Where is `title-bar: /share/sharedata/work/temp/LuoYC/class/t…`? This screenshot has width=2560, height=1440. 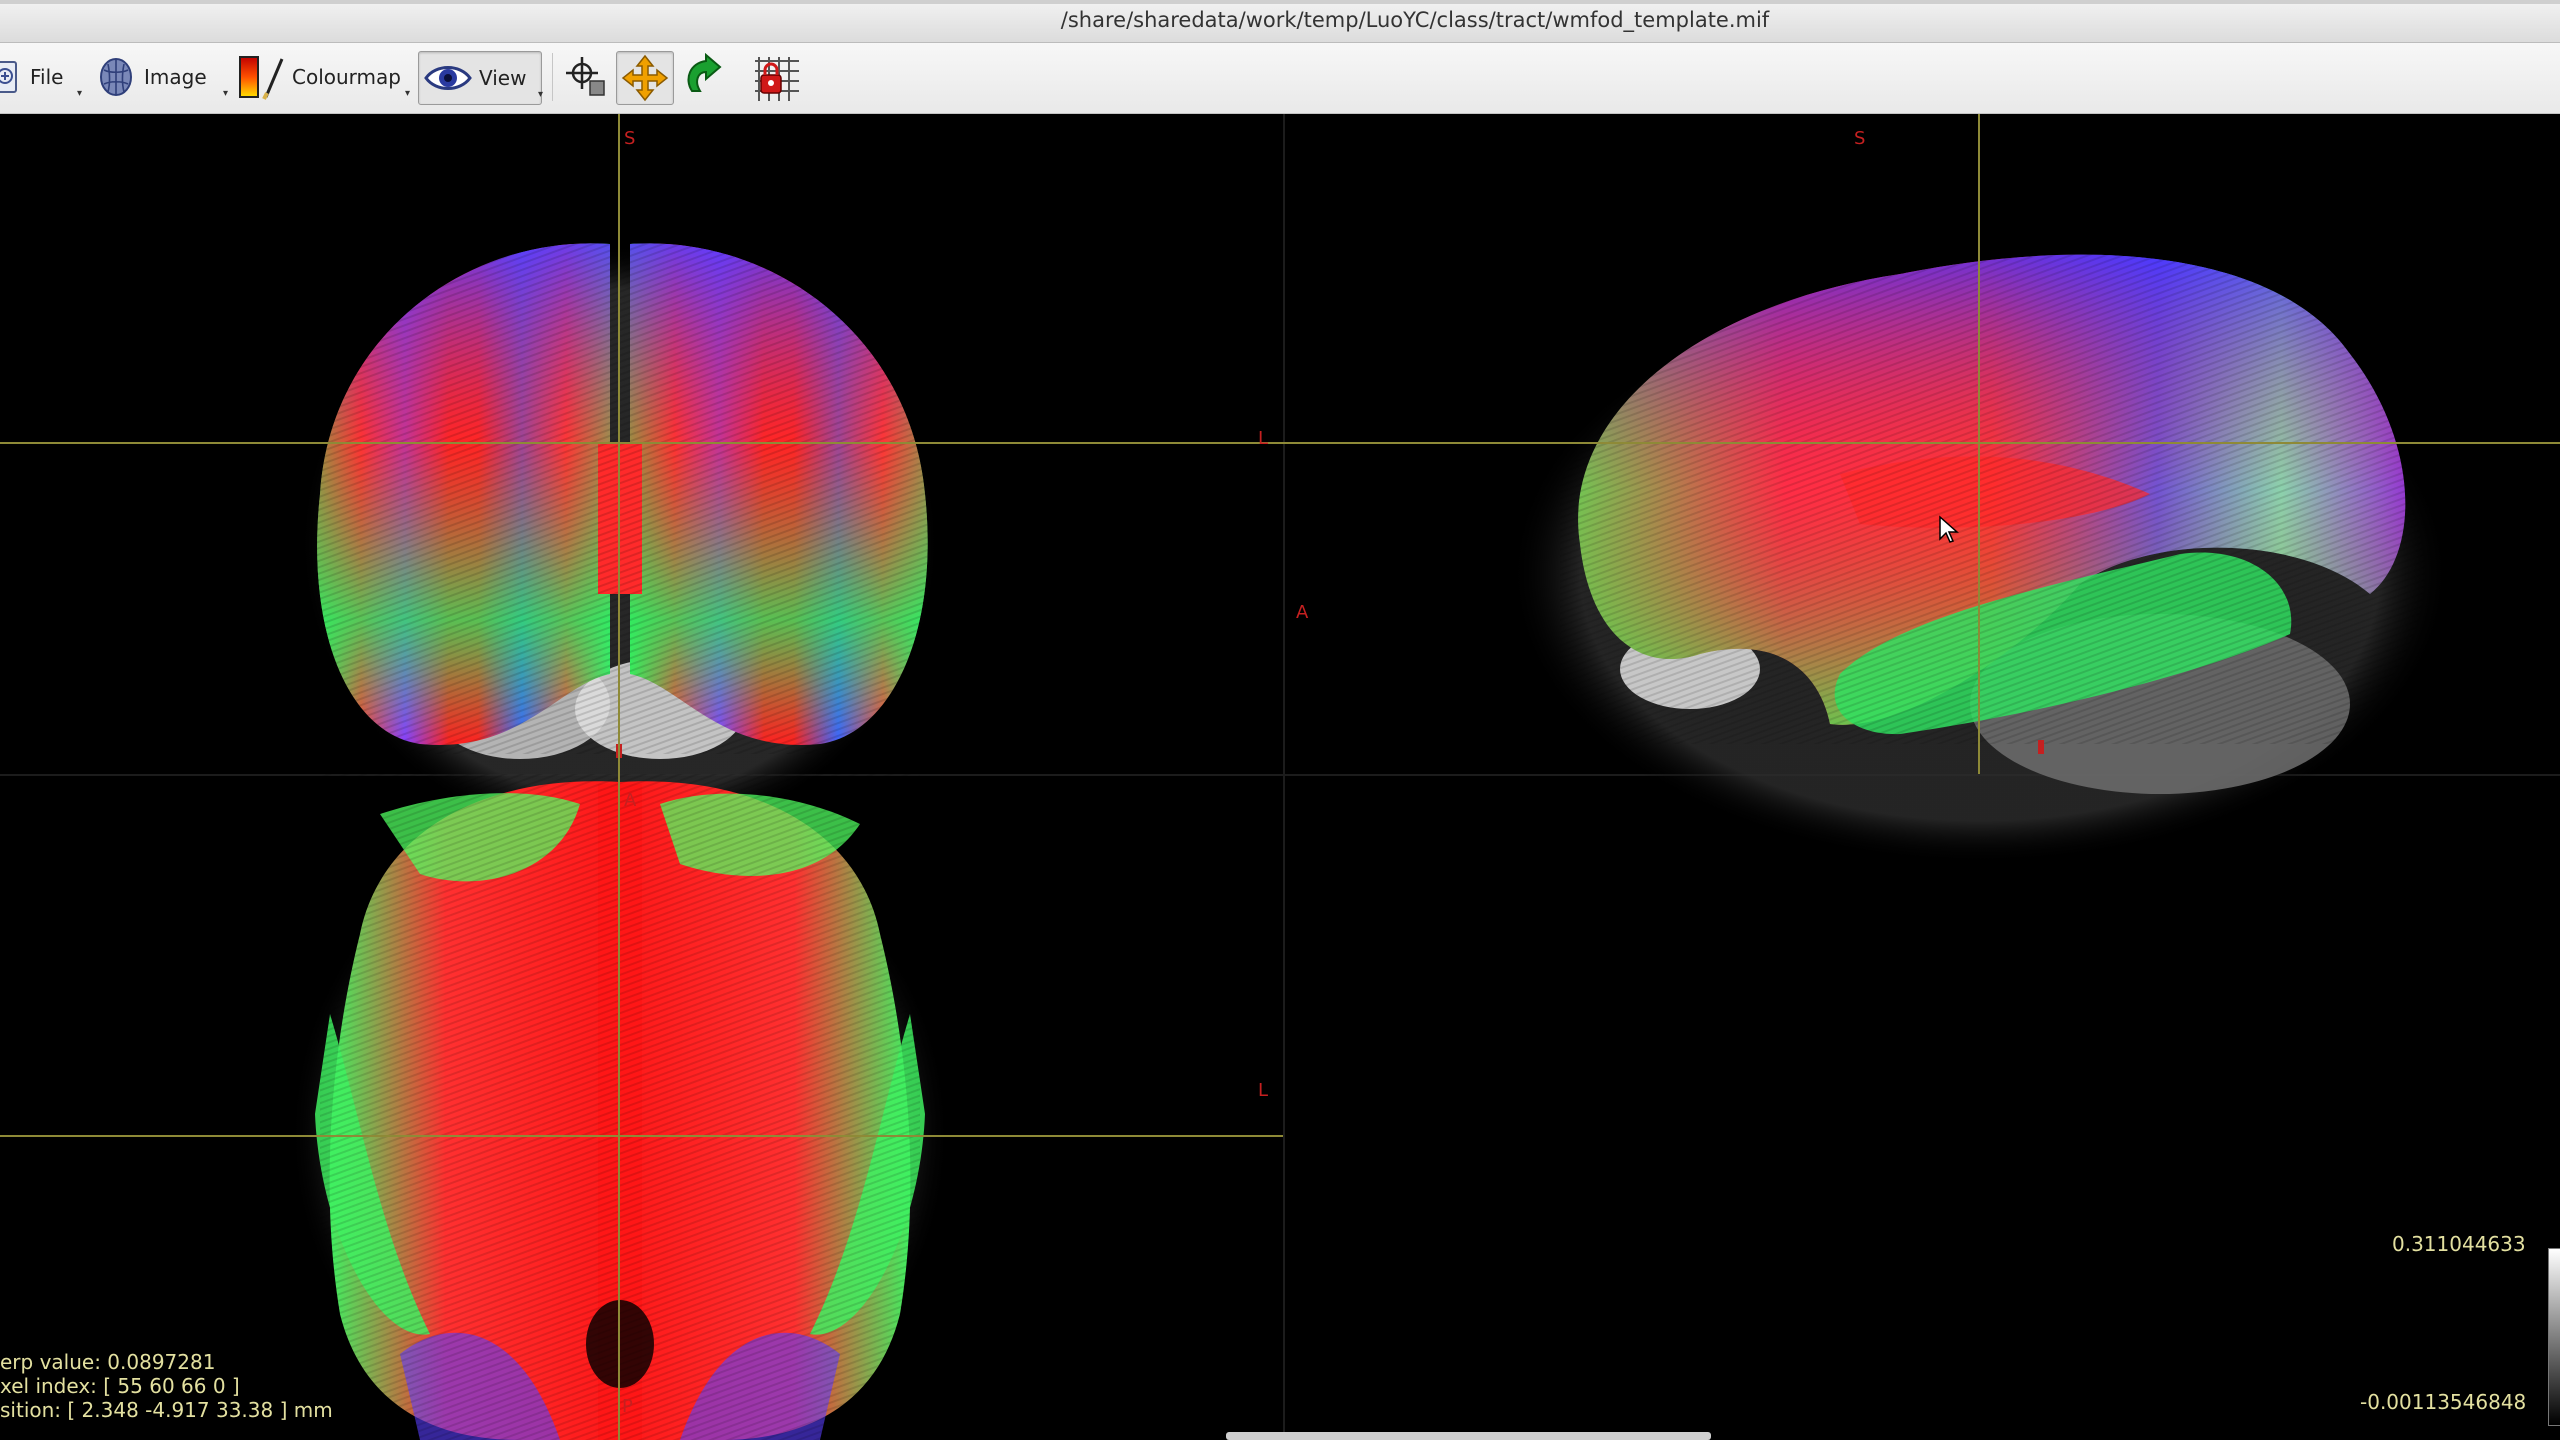
title-bar: /share/sharedata/work/temp/LuoYC/class/t… is located at coordinates (1280, 21).